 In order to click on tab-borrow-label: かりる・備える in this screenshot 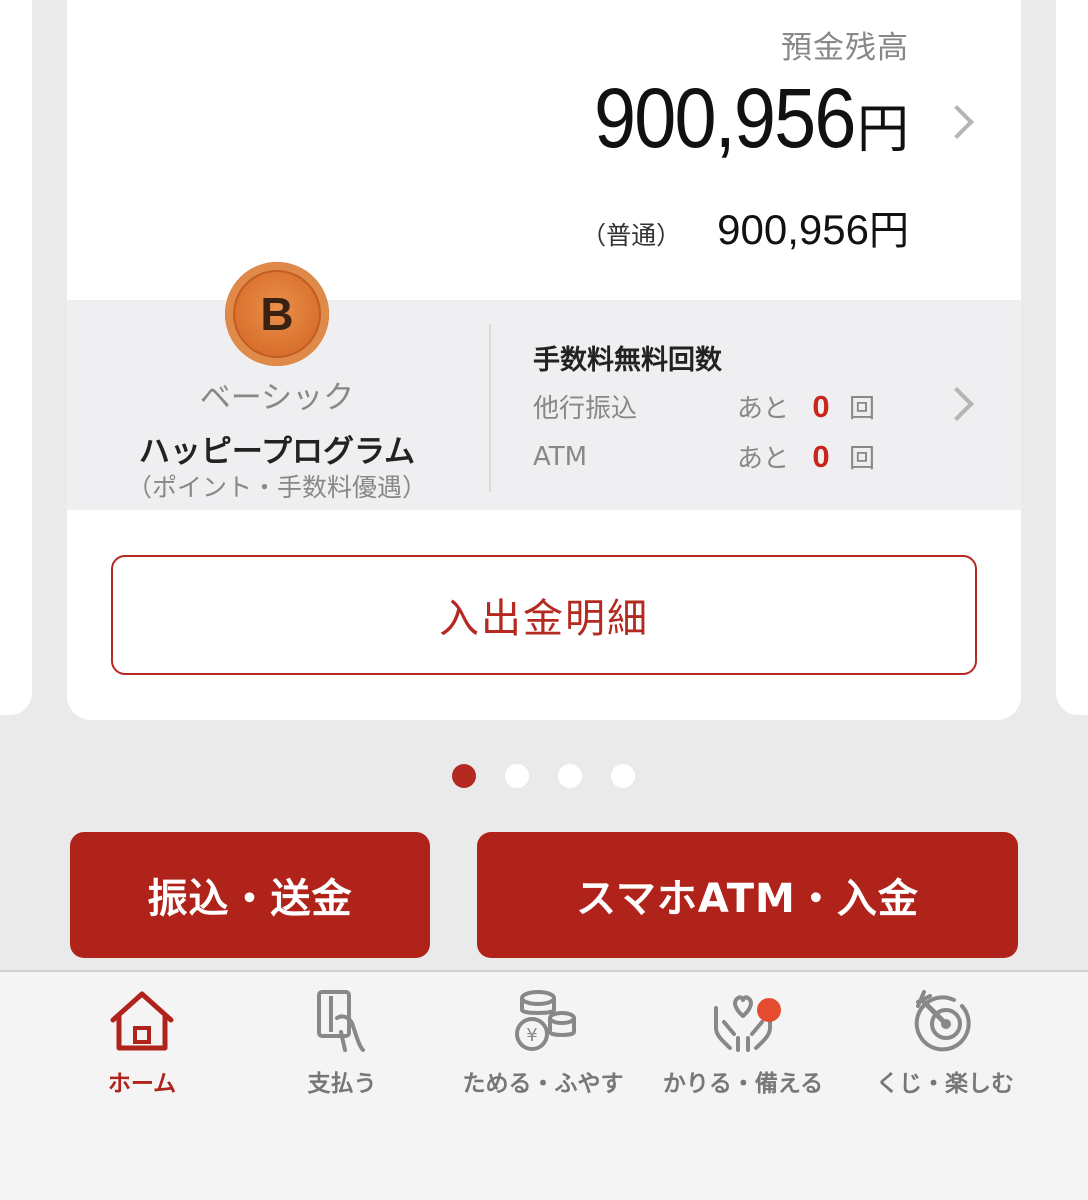, I will do `click(743, 1084)`.